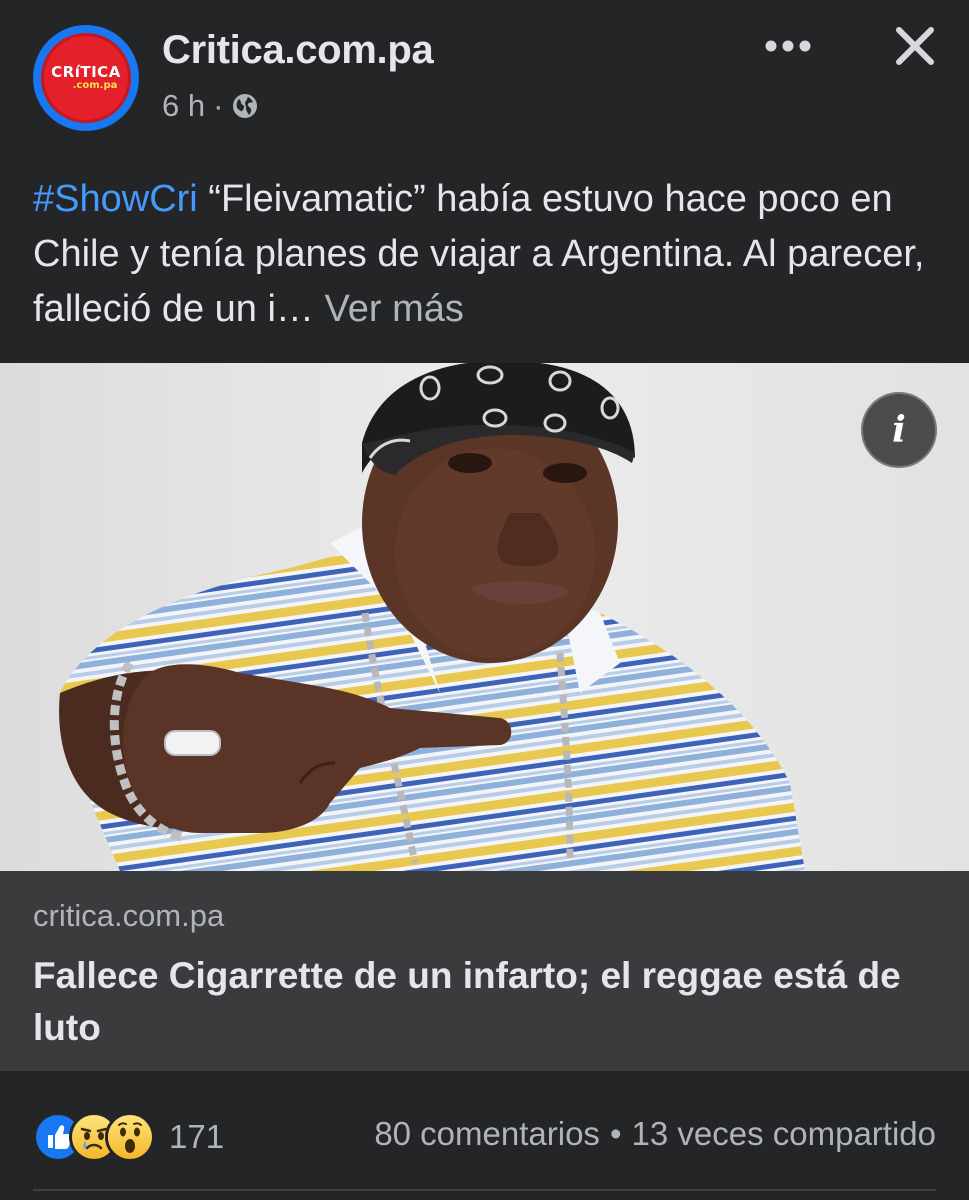 This screenshot has height=1200, width=969. I want to click on info-button: i, so click(899, 430).